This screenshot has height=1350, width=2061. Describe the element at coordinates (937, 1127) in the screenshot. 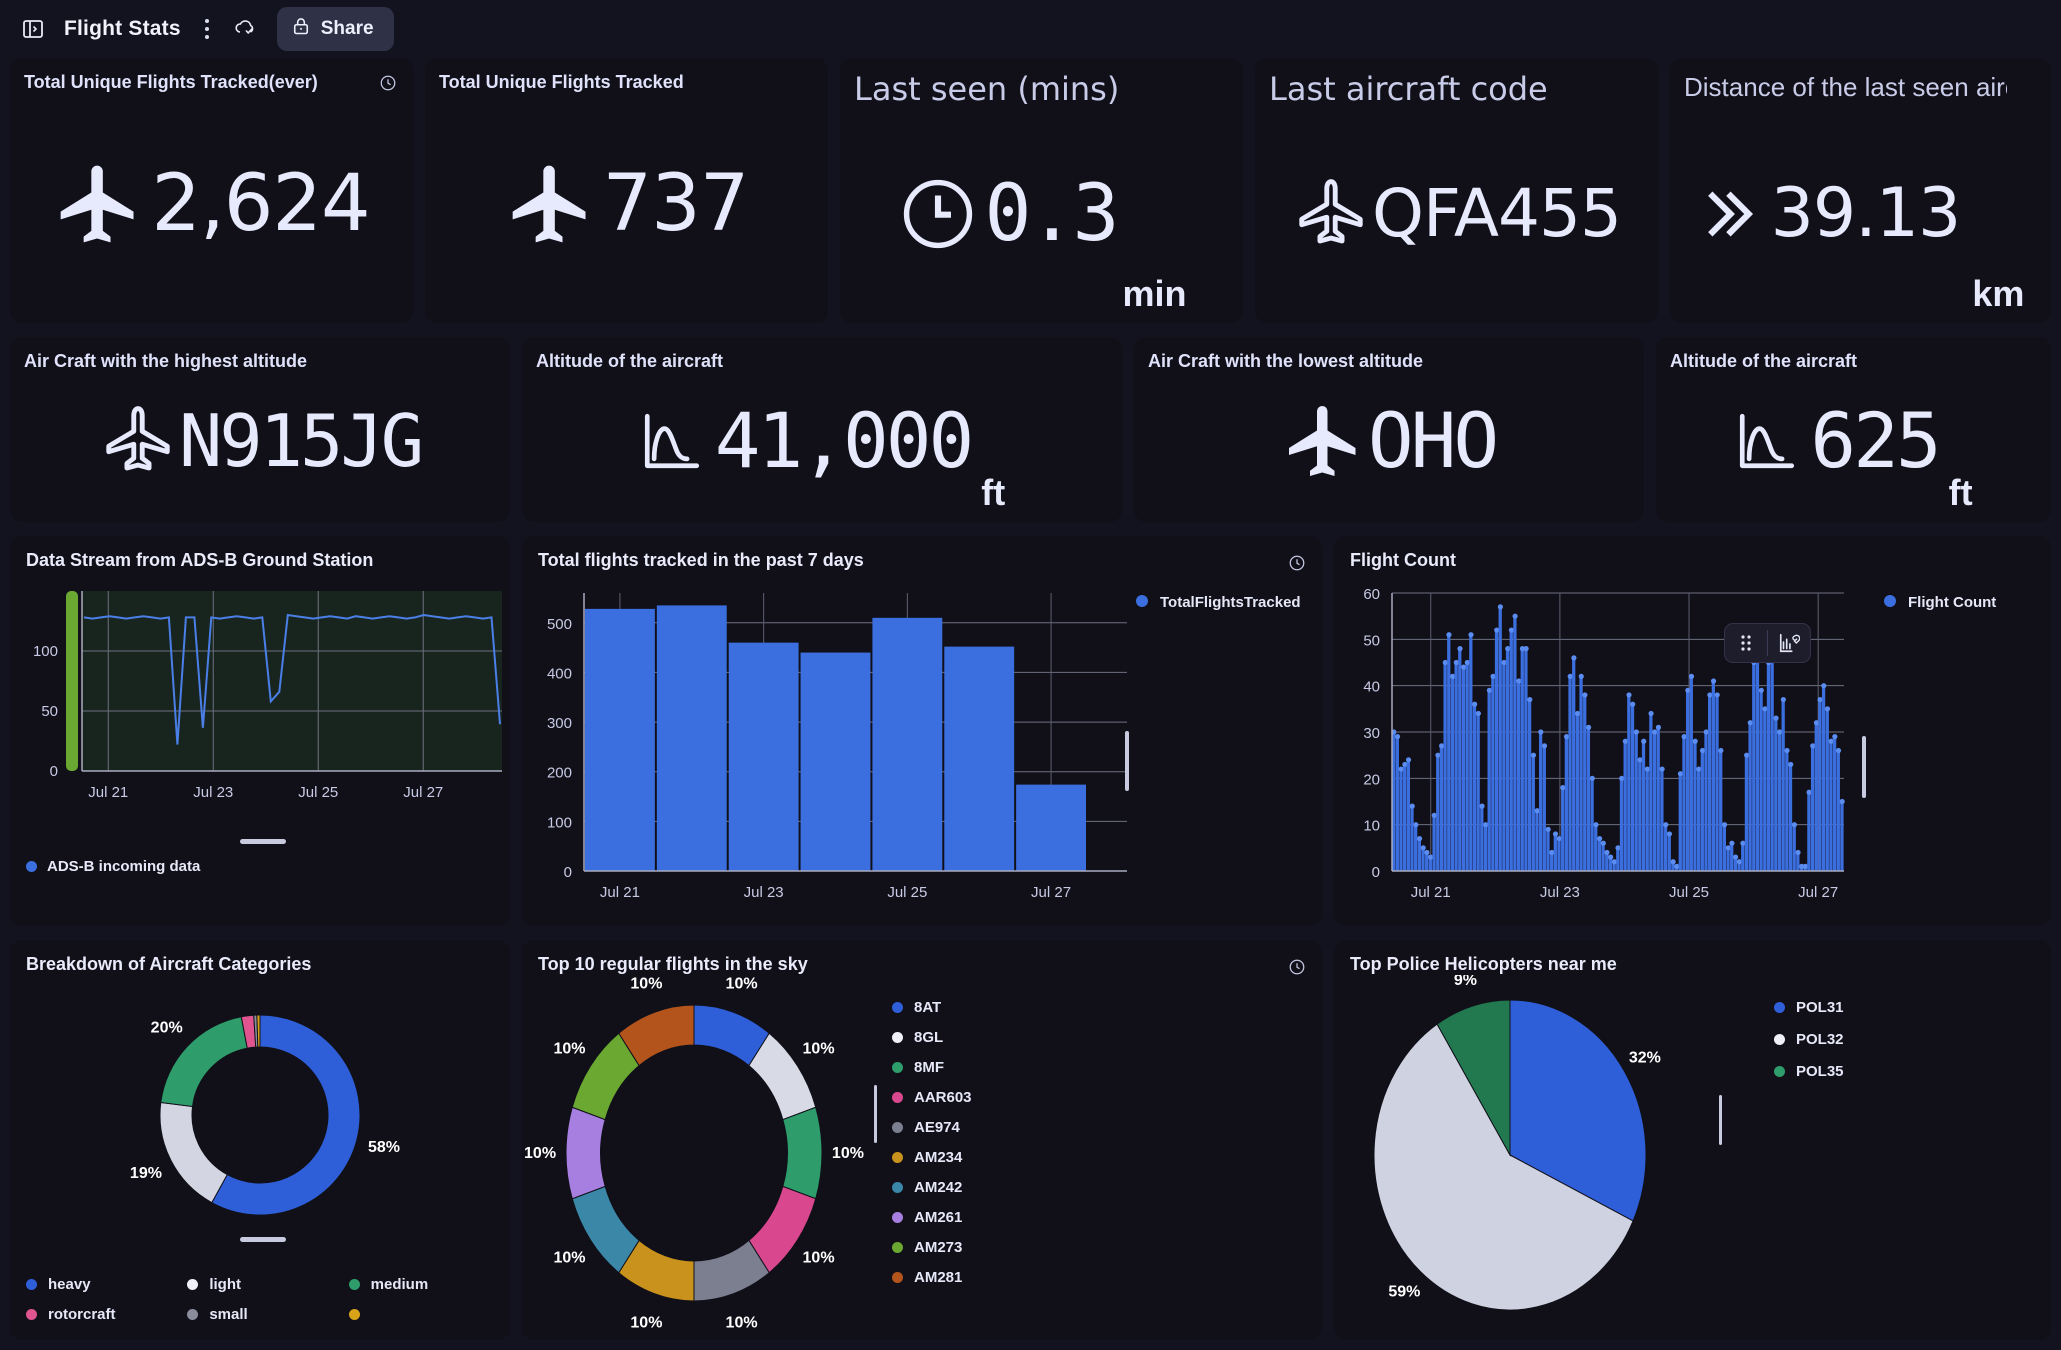

I see `legend-label: AE974` at that location.